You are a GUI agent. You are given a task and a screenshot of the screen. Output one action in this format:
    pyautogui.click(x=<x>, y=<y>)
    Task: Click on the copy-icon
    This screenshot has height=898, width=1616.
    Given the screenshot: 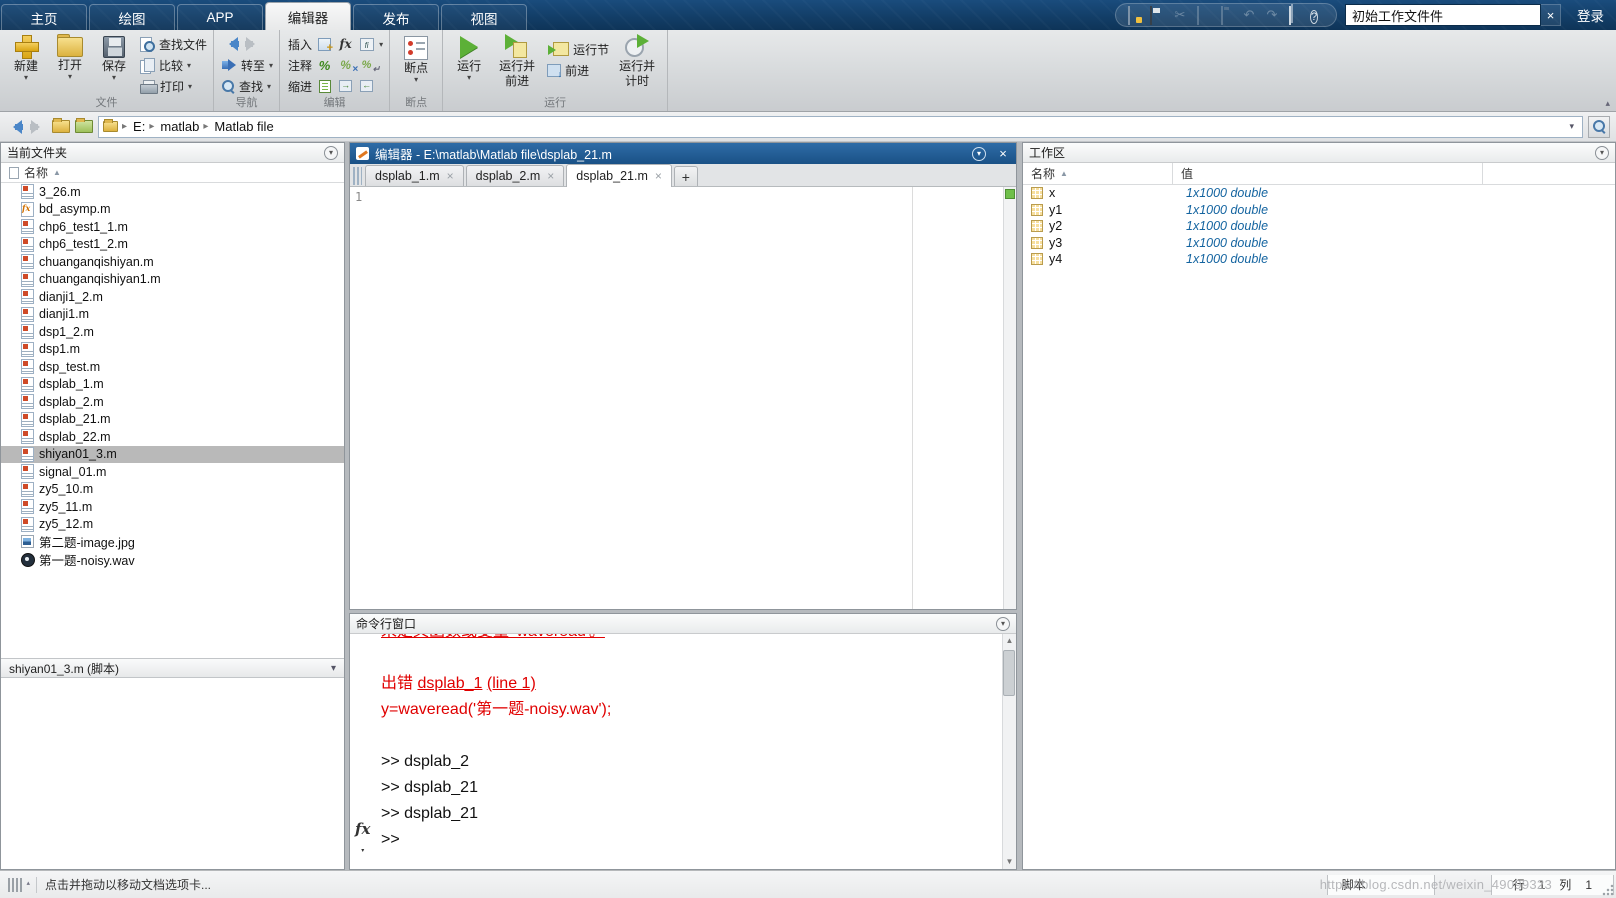 What is the action you would take?
    pyautogui.click(x=1203, y=15)
    